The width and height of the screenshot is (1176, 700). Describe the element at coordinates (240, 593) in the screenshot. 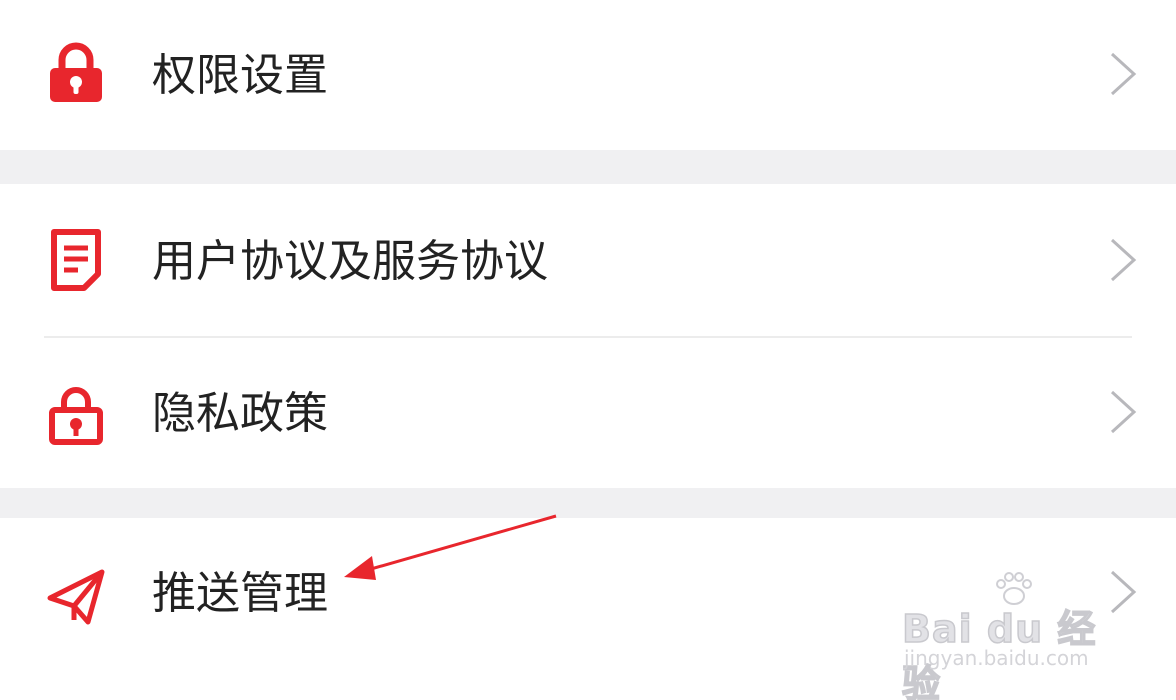

I see `settings-item-label: 推送管理` at that location.